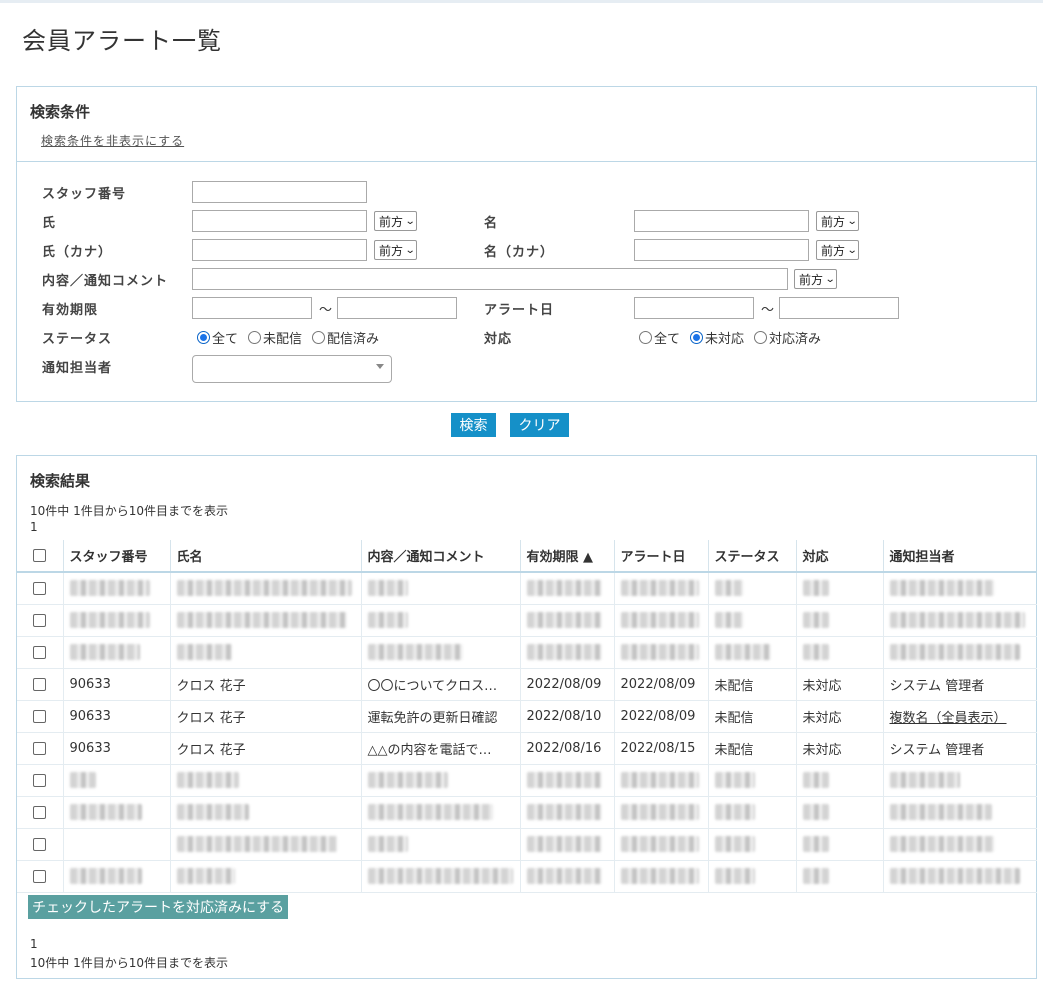  What do you see at coordinates (252, 308) in the screenshot?
I see `expiry-from-input` at bounding box center [252, 308].